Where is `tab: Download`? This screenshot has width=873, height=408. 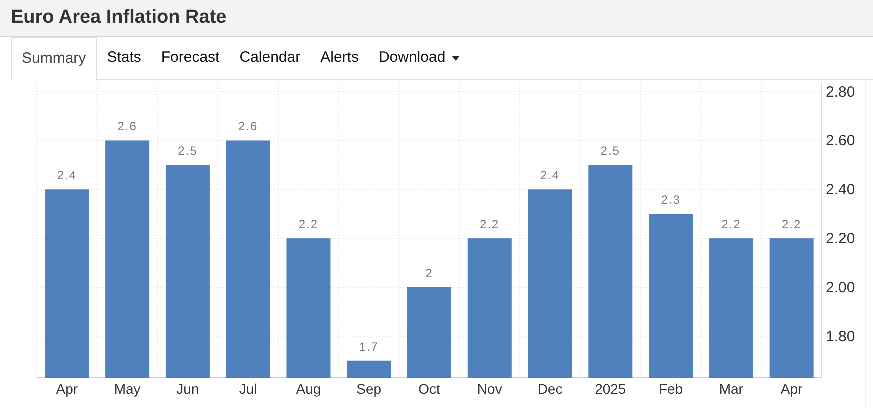
tab: Download is located at coordinates (419, 58).